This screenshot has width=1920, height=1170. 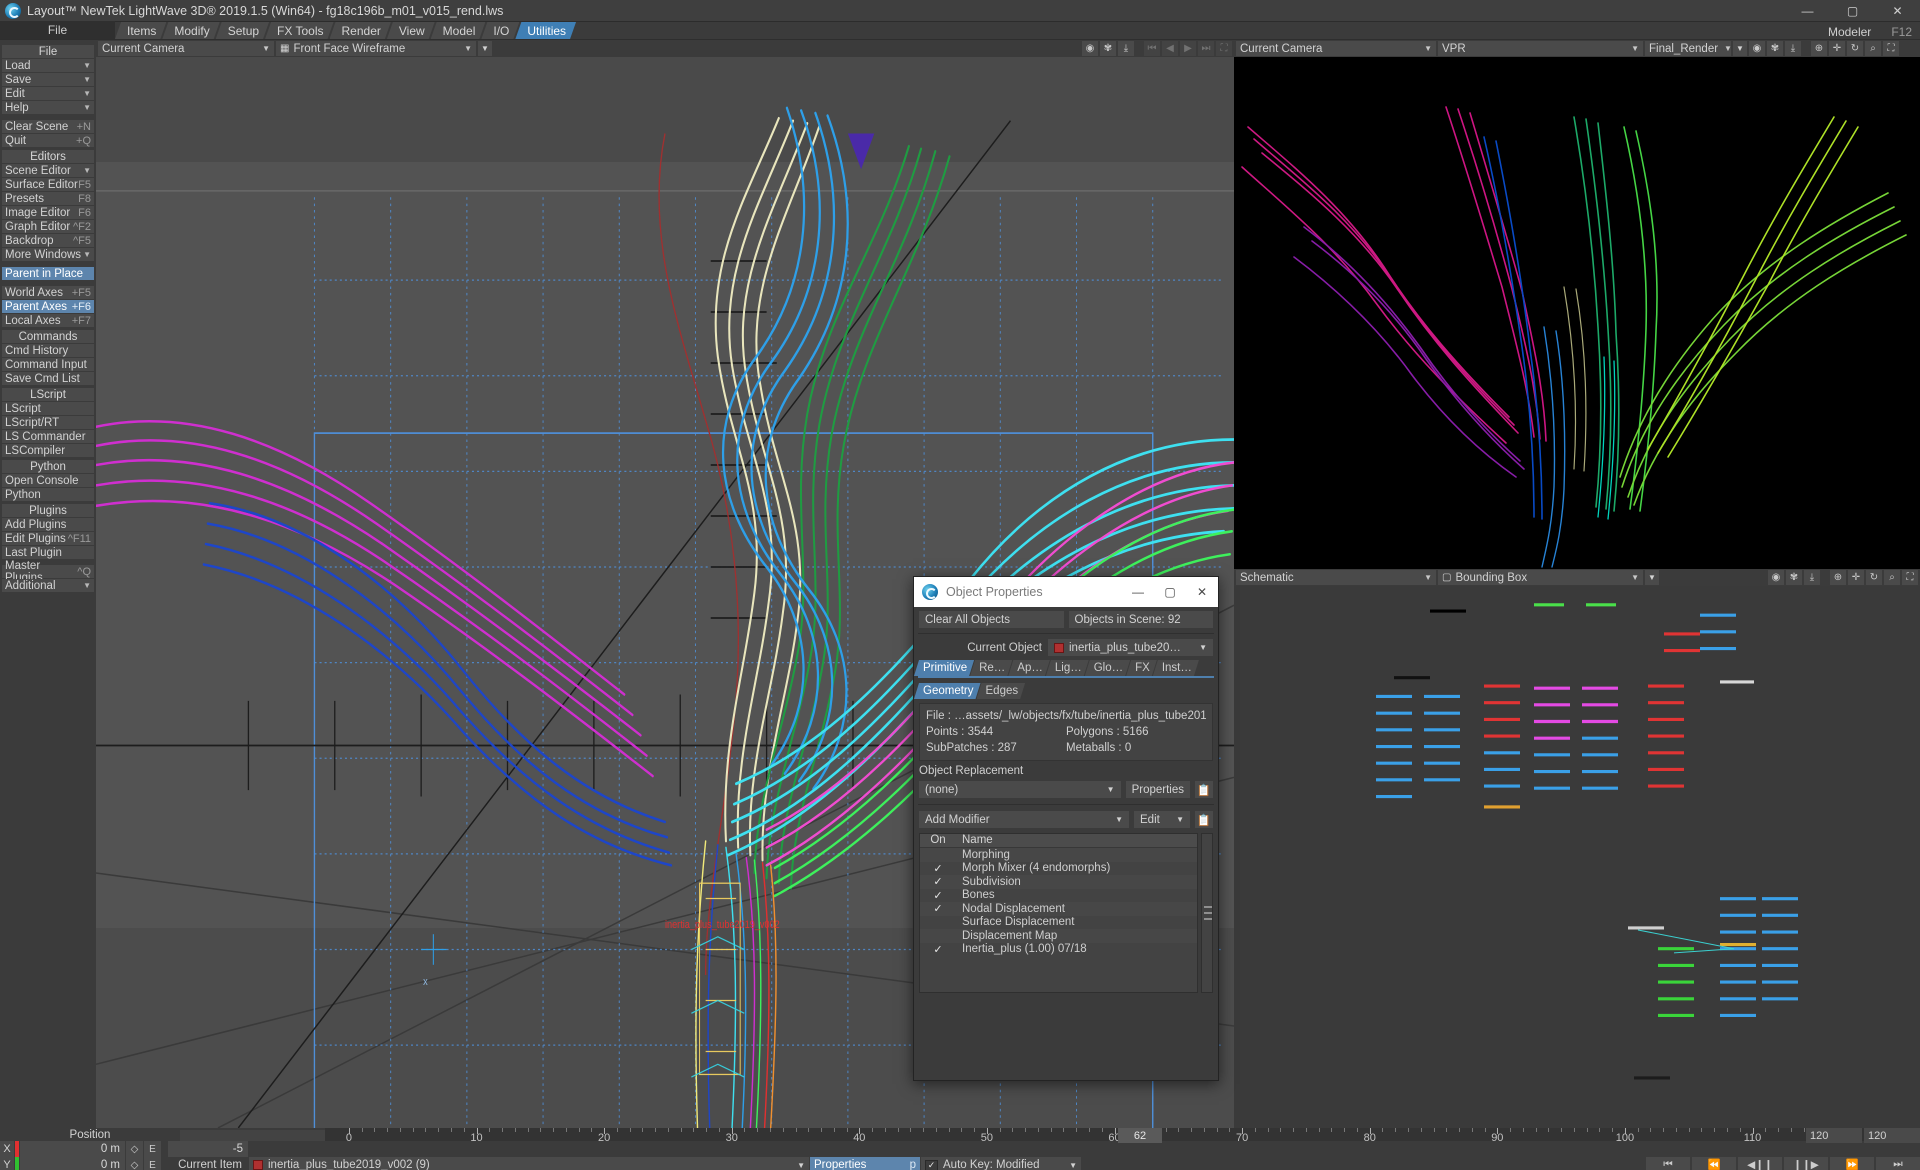 I want to click on viewport-display-mode-menu: ▼, so click(x=485, y=48).